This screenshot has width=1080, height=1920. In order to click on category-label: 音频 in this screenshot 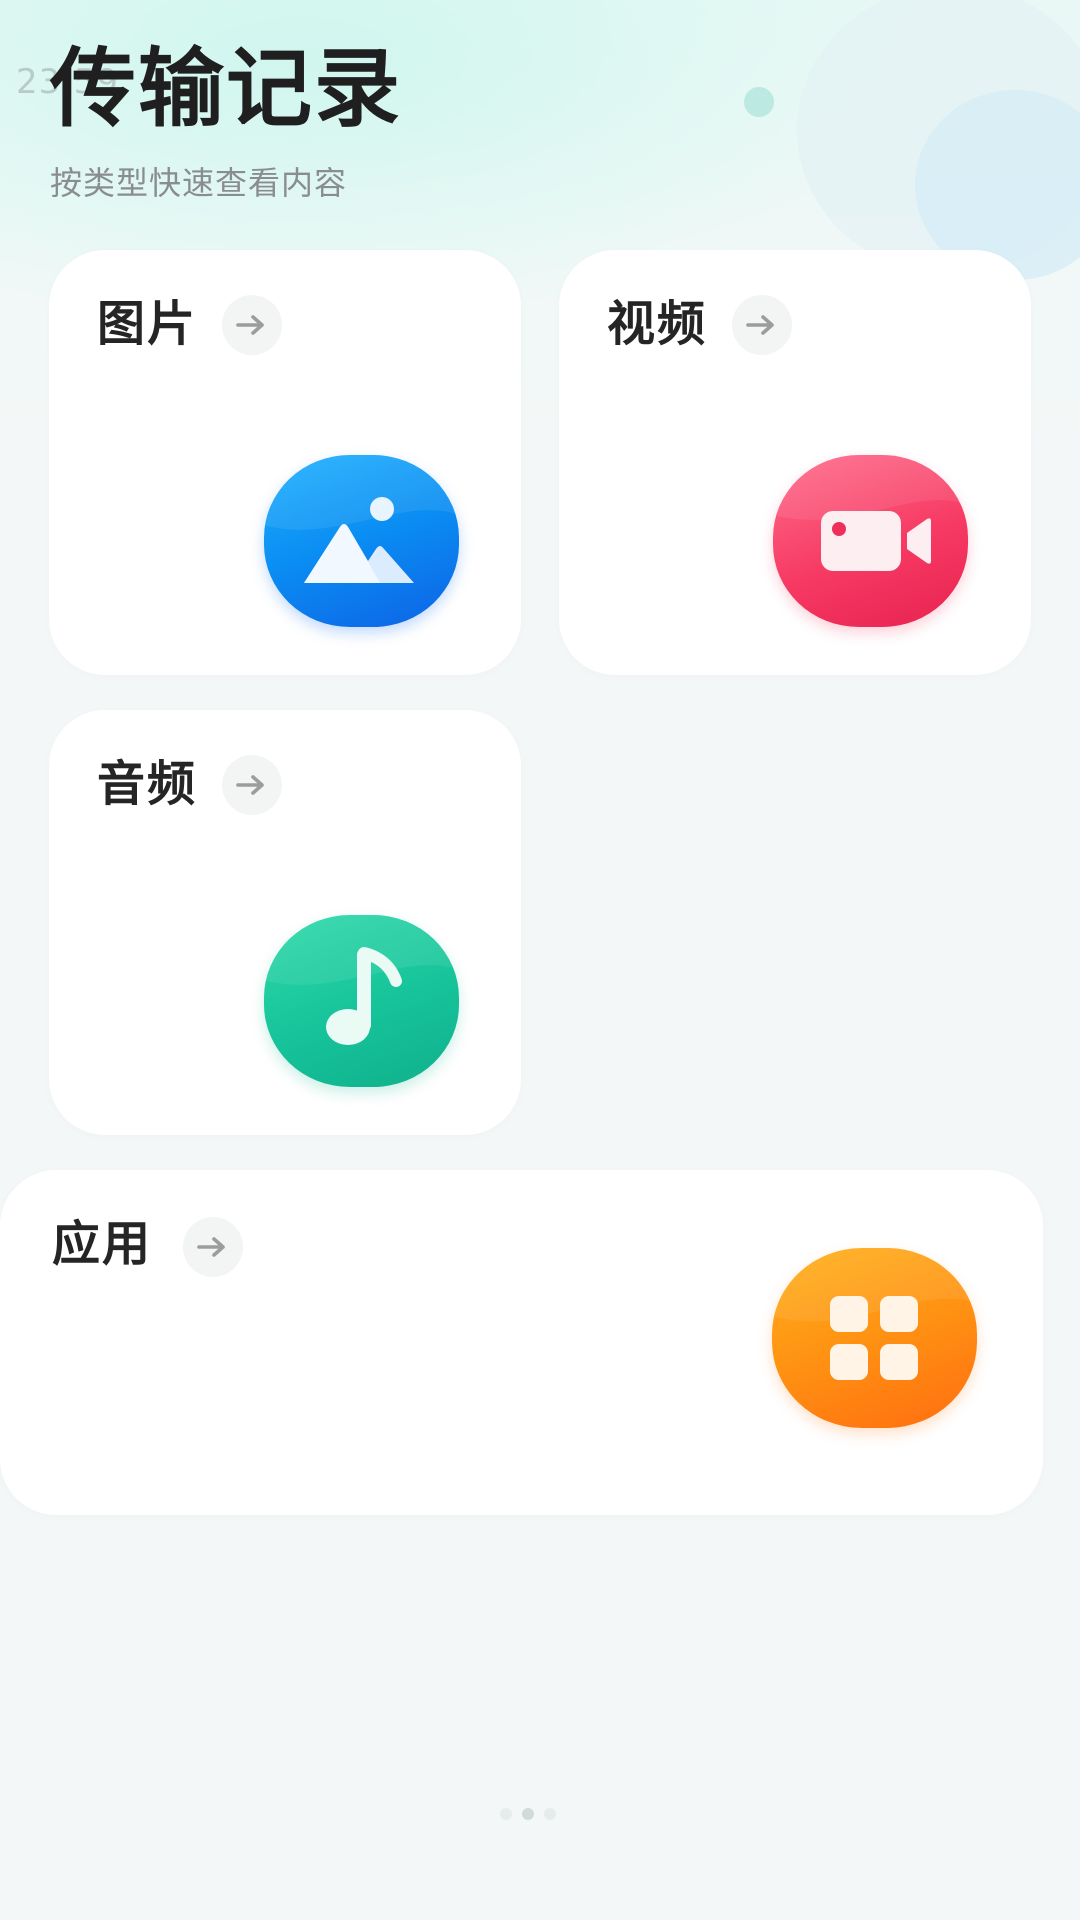, I will do `click(147, 784)`.